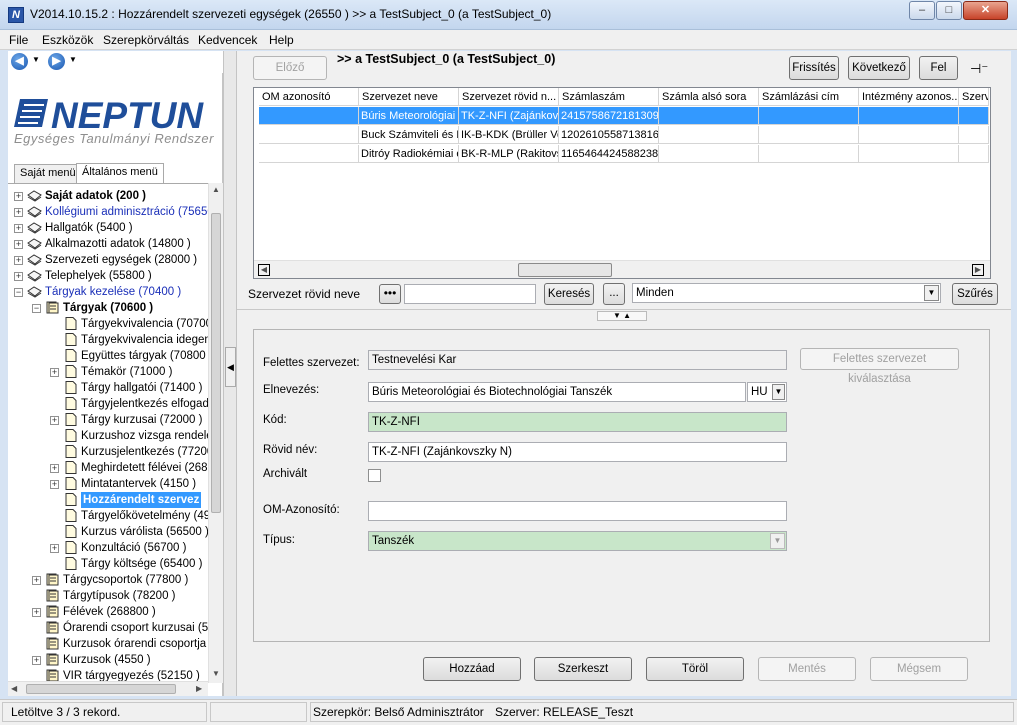 The width and height of the screenshot is (1017, 725). I want to click on save-button: Mentés, so click(807, 669).